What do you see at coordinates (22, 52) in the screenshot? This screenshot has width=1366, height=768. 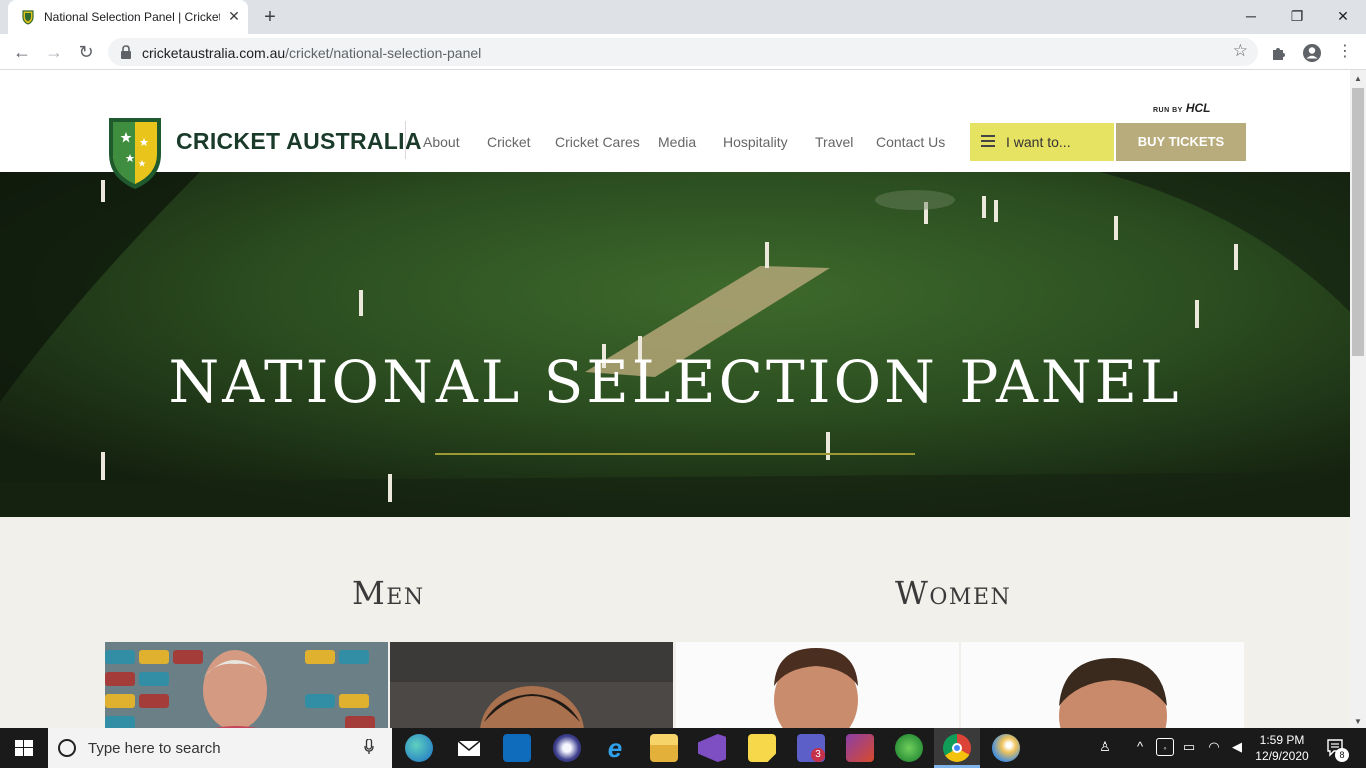 I see `back-arrow-icon: ←` at bounding box center [22, 52].